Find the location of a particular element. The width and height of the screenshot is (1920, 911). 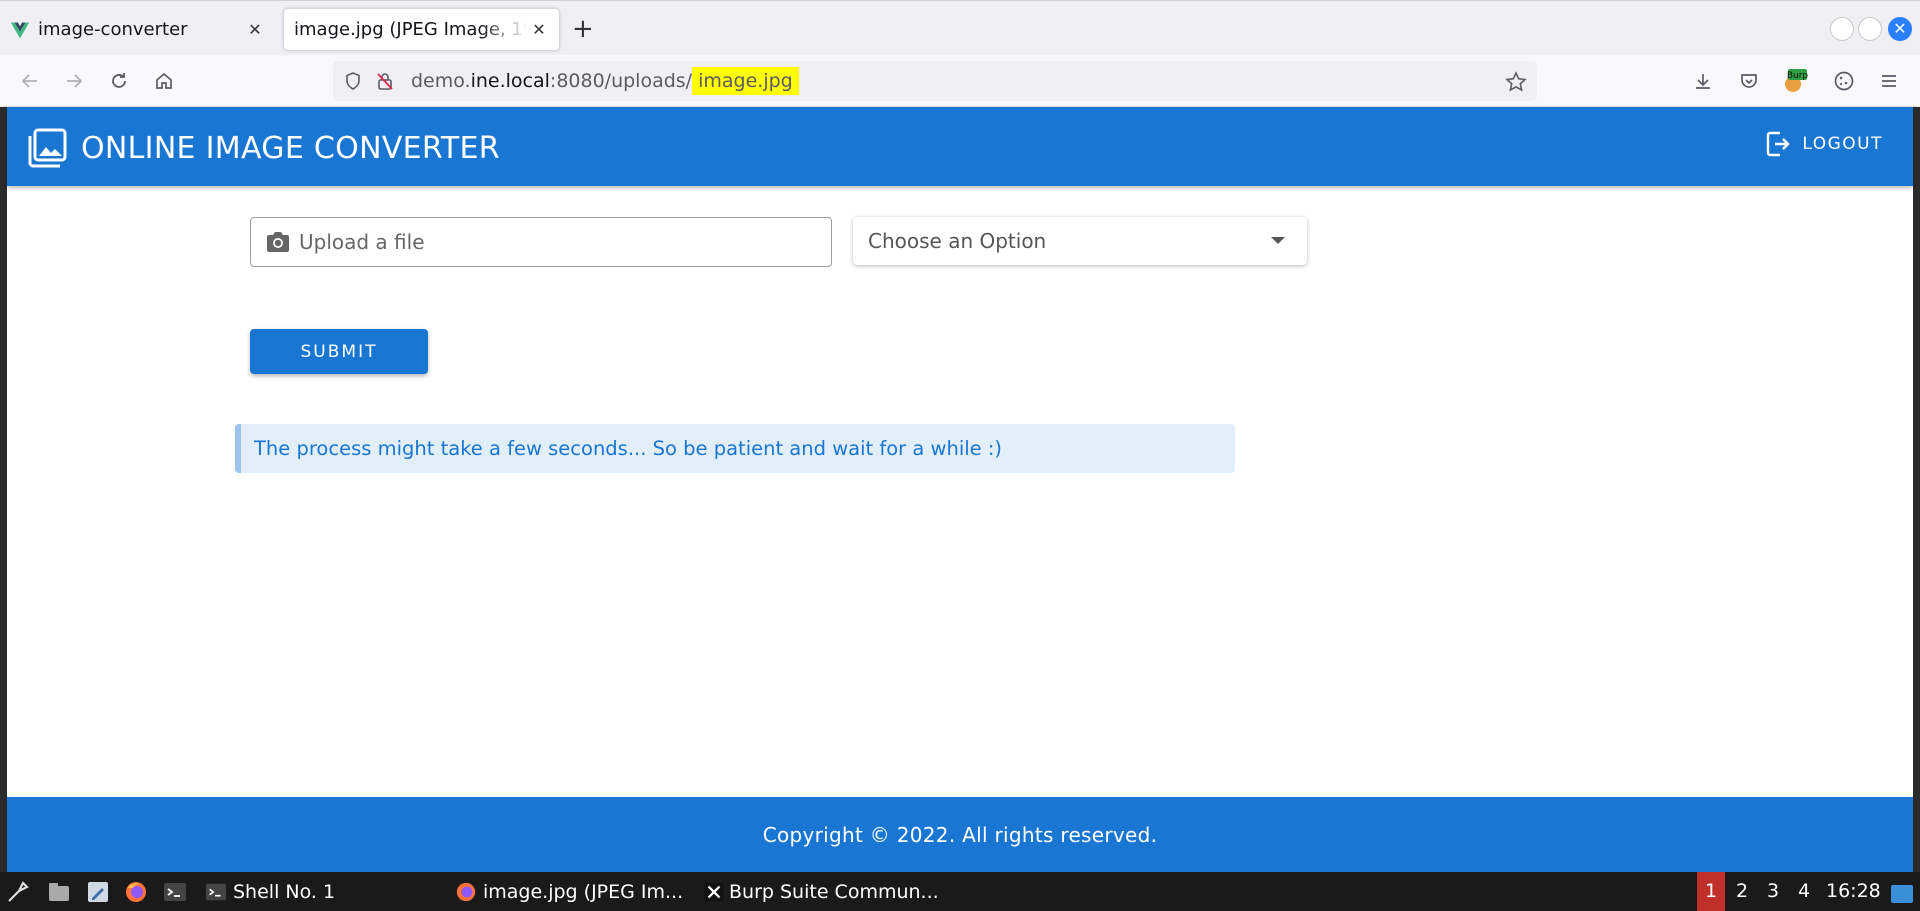

page-footer: Copyright © 2022. All rights reserved. is located at coordinates (960, 834).